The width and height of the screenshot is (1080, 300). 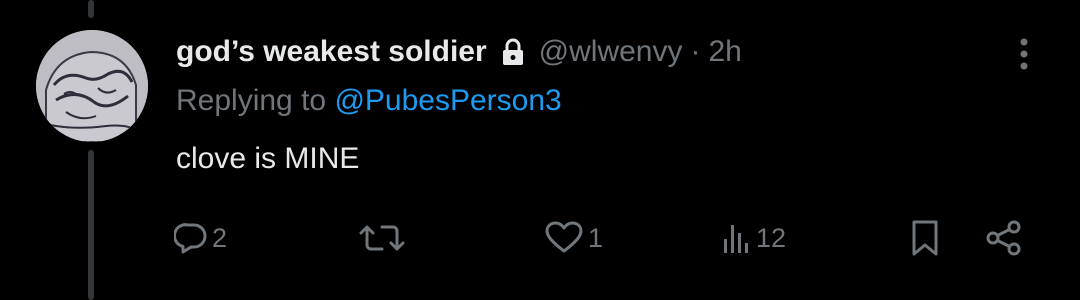 I want to click on like-button: 1, so click(x=573, y=238).